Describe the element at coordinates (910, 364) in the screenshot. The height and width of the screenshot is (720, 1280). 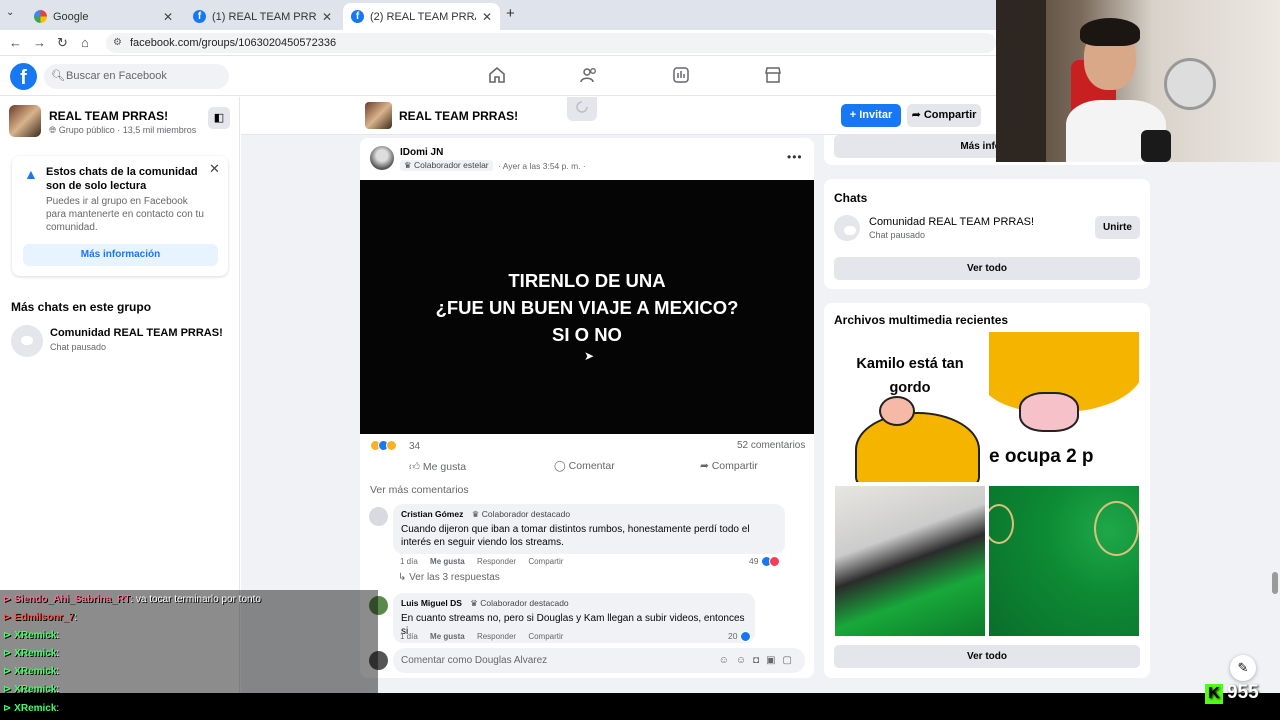
I see `meme-text: Kamilo está tan` at that location.